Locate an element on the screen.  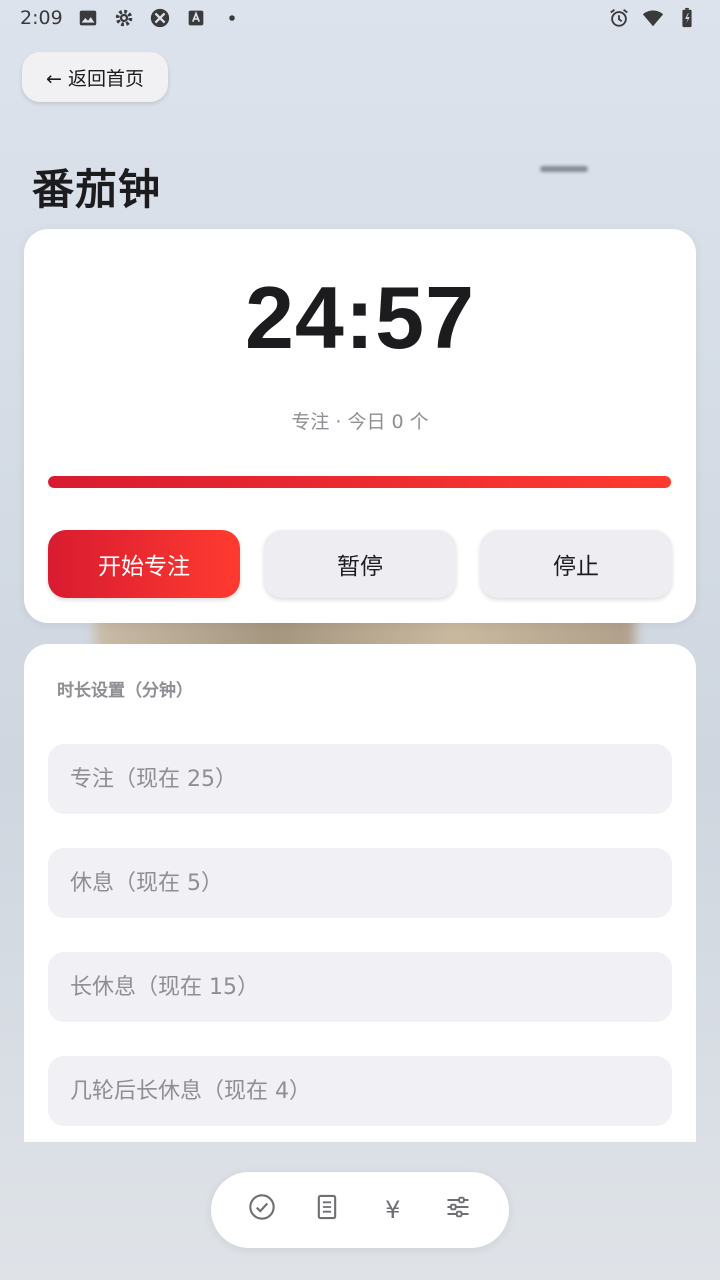
nav-tasks-button is located at coordinates (262, 1210).